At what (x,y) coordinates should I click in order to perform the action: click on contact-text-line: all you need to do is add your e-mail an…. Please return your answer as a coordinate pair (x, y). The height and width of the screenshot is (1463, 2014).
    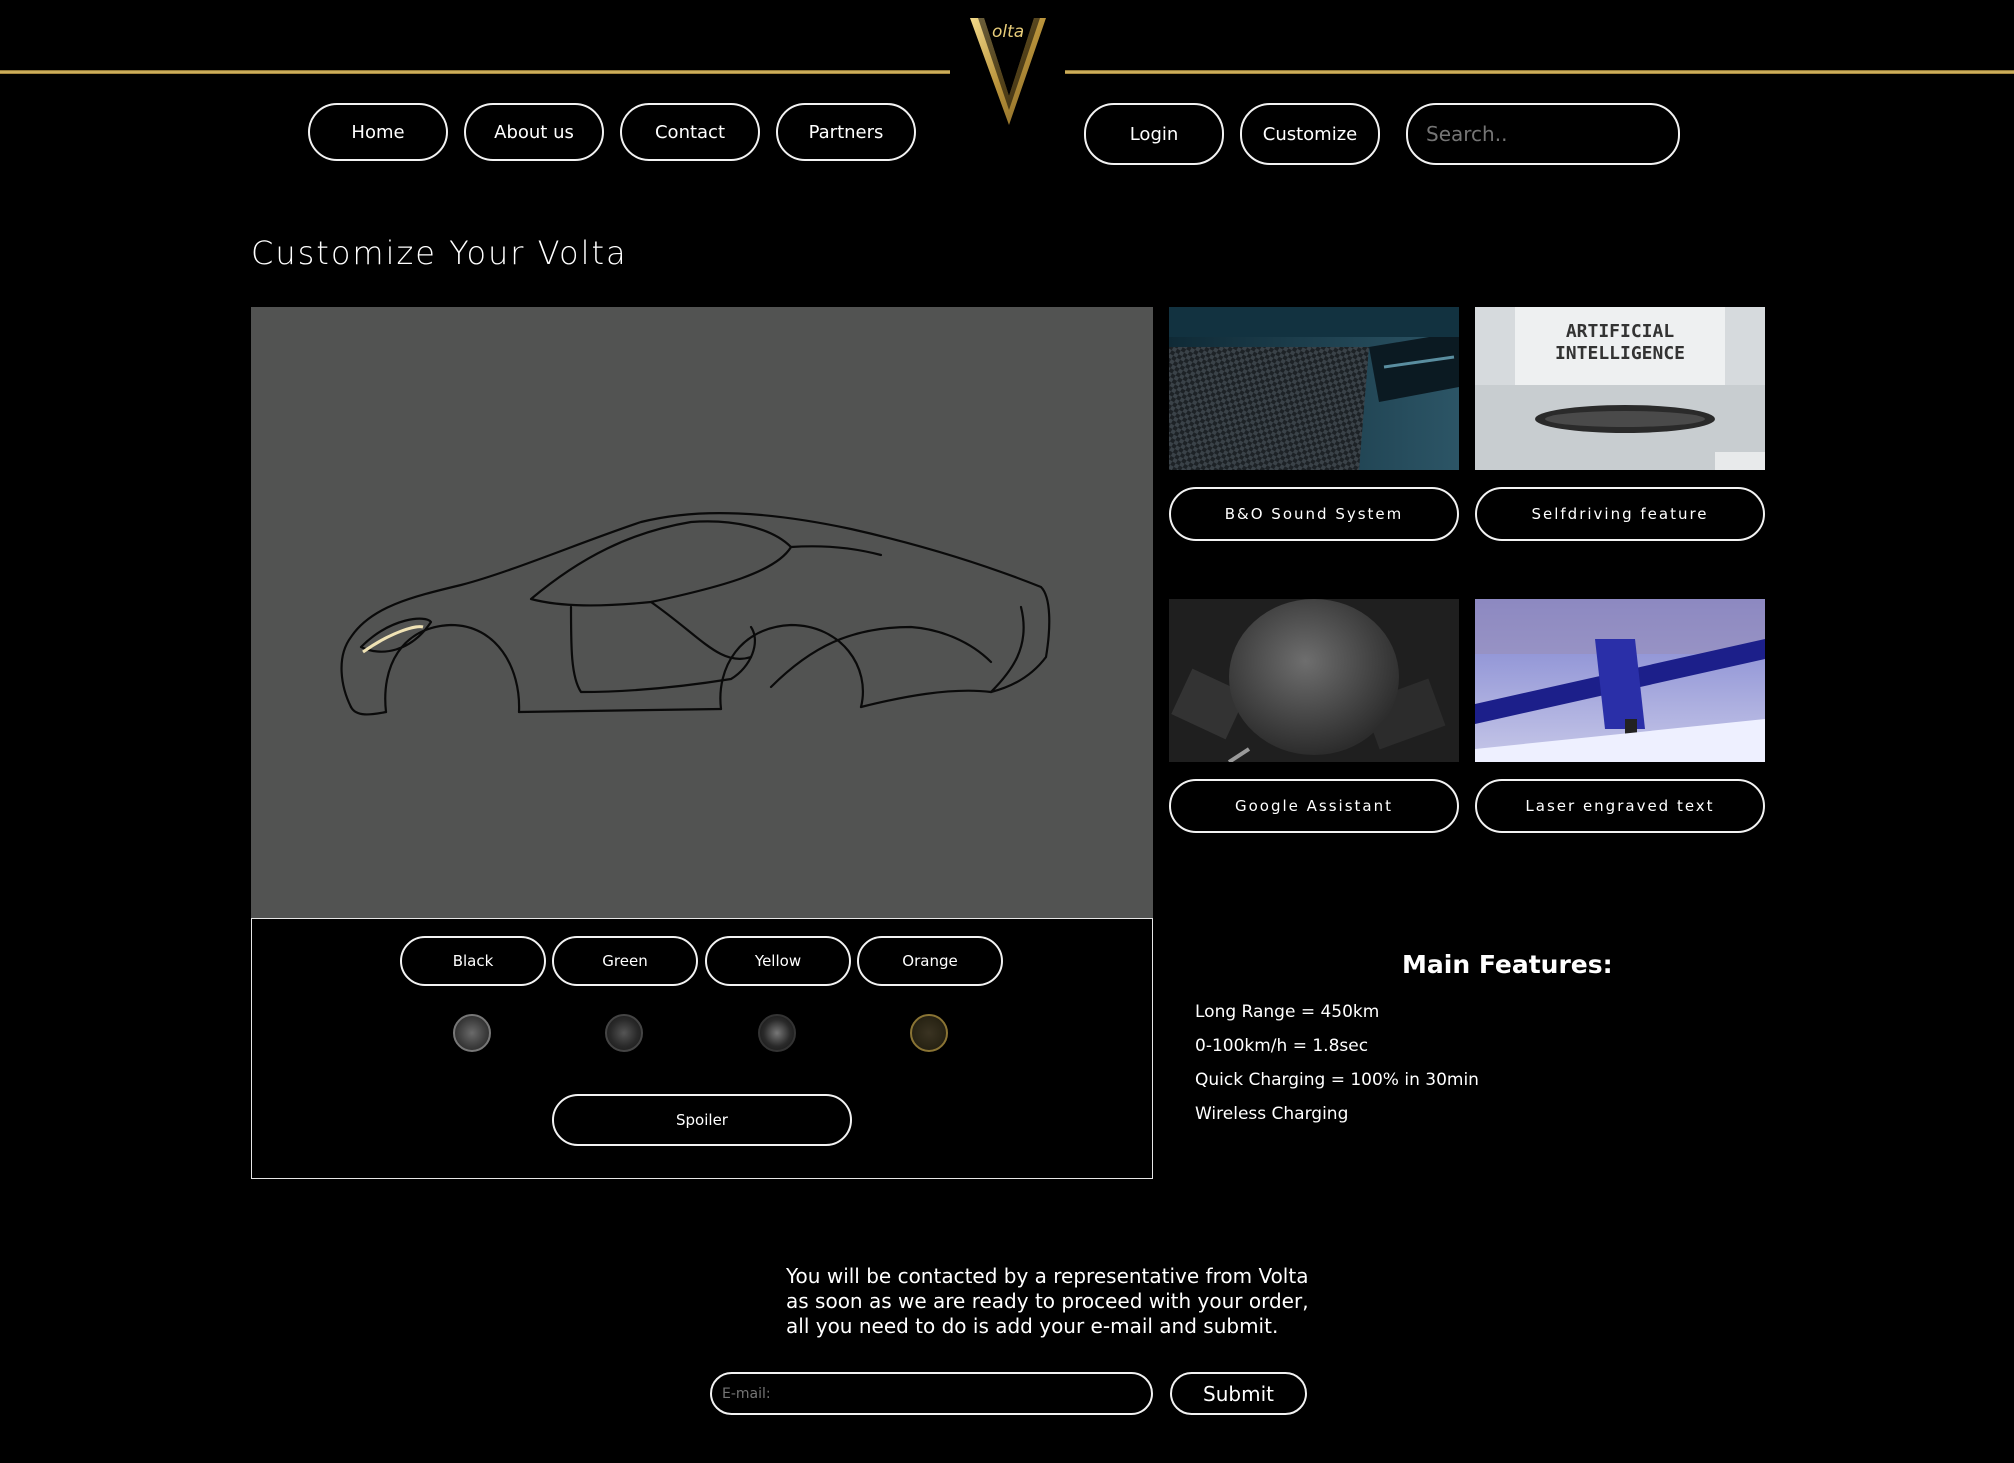
    Looking at the image, I should click on (1032, 1326).